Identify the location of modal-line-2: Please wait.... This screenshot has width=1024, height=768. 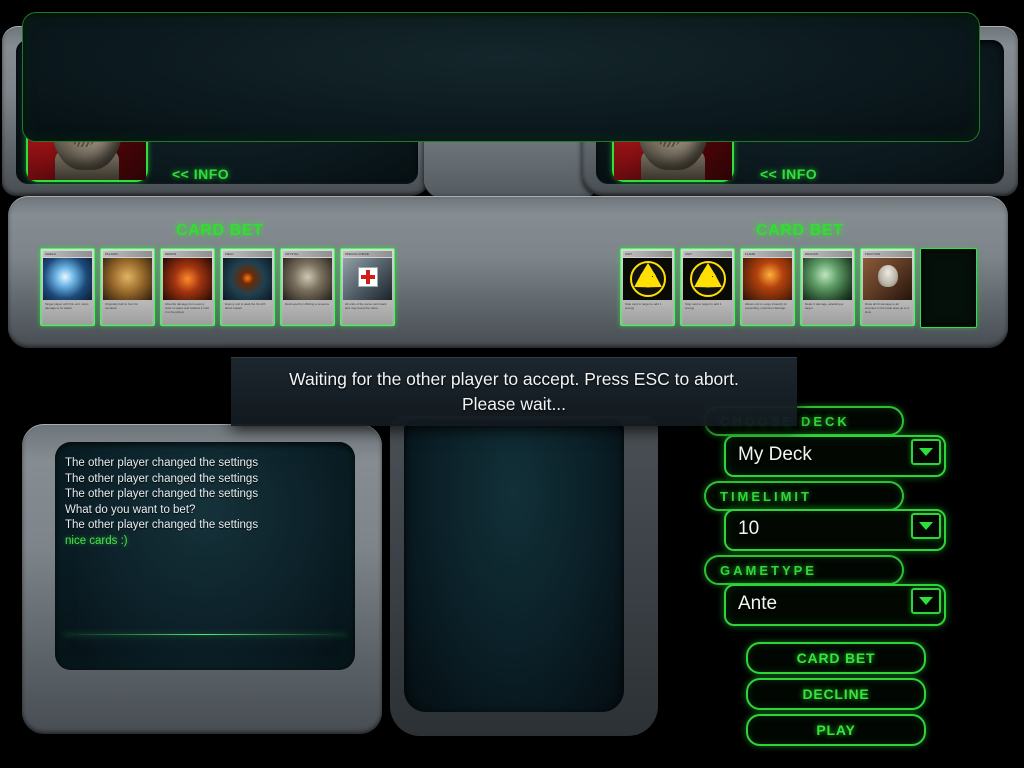
(514, 404).